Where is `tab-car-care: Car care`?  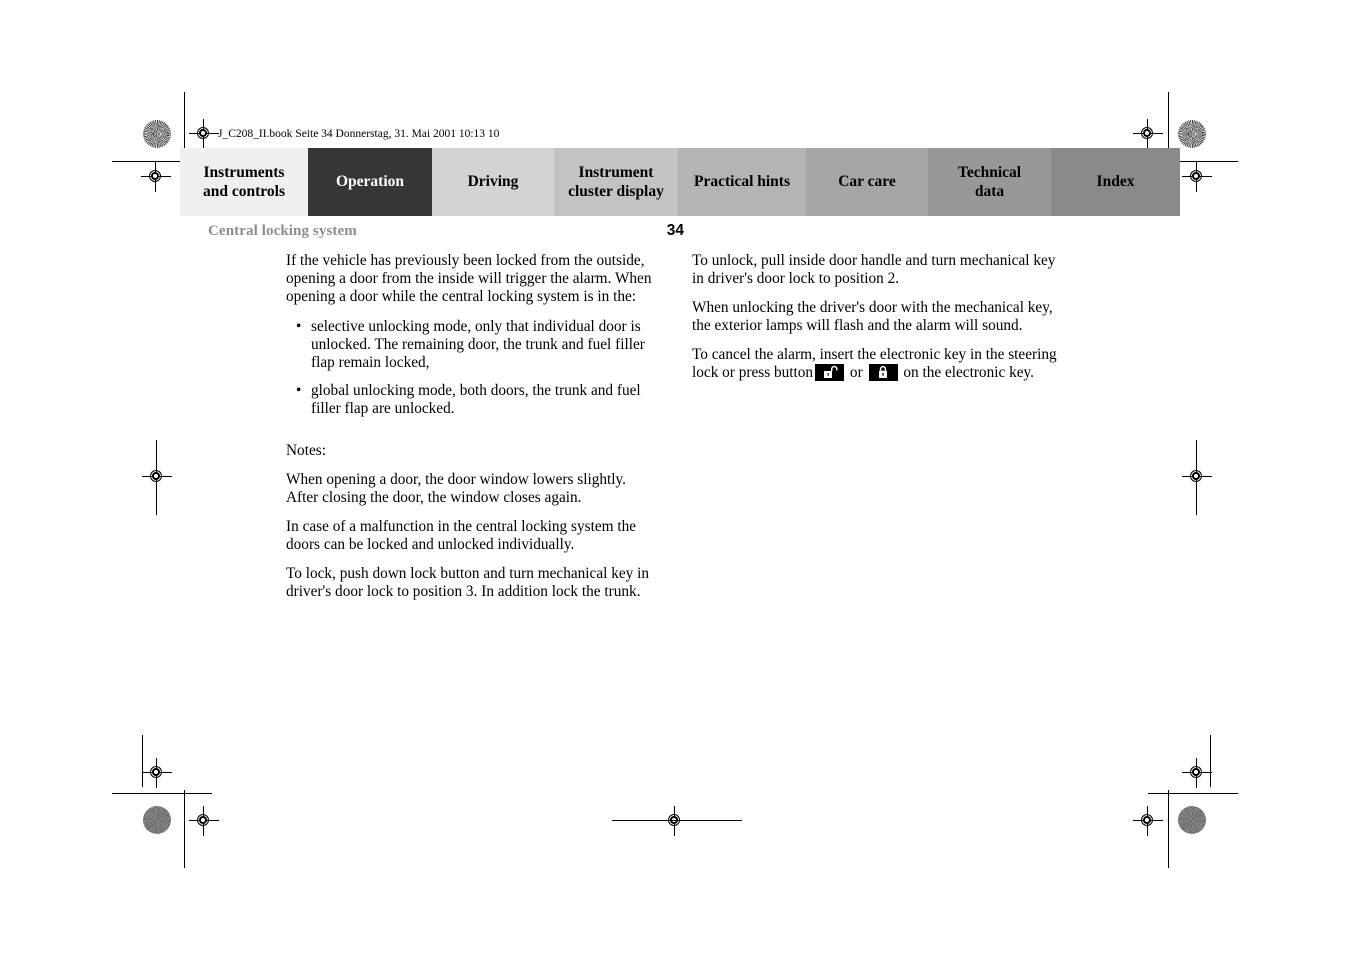 tab-car-care: Car care is located at coordinates (867, 182).